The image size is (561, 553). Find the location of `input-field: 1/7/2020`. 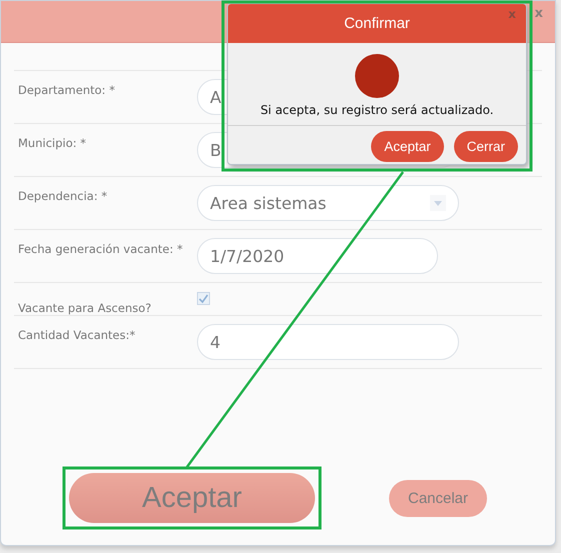

input-field: 1/7/2020 is located at coordinates (317, 256).